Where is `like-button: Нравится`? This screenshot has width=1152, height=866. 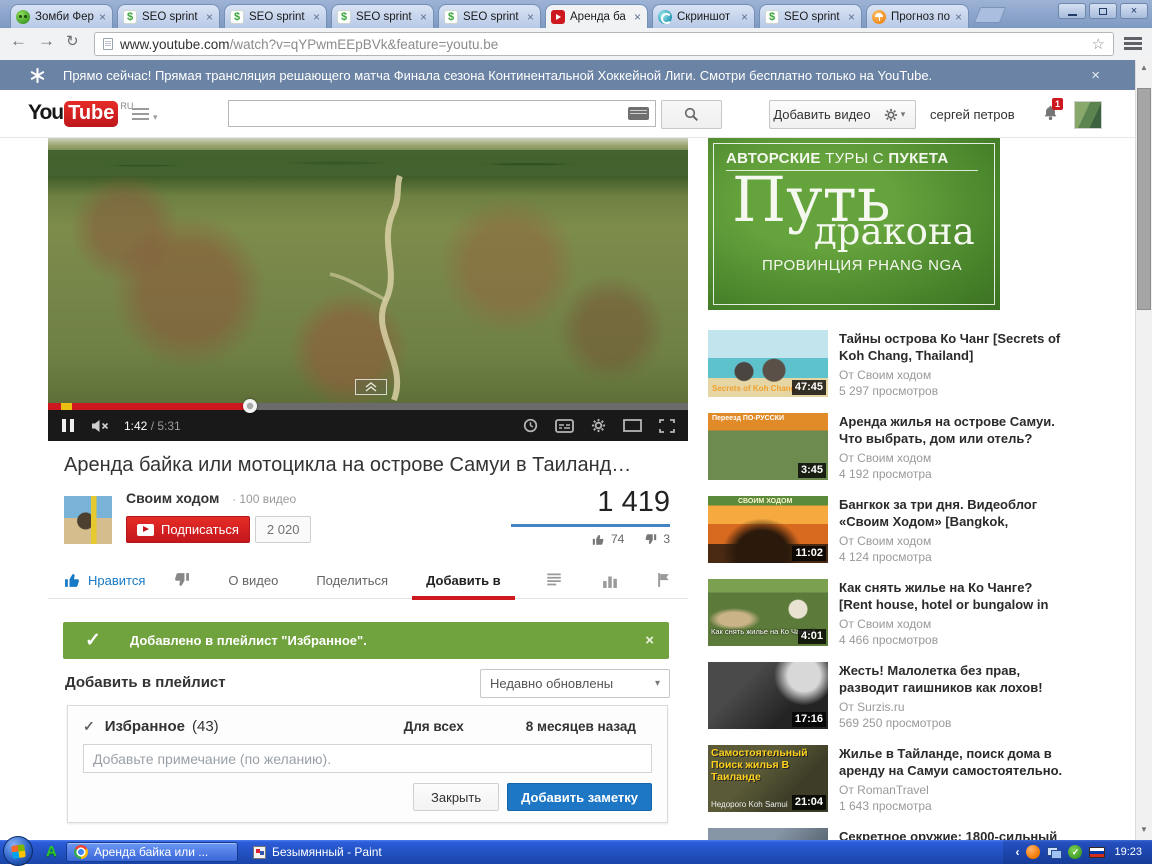 like-button: Нравится is located at coordinates (104, 580).